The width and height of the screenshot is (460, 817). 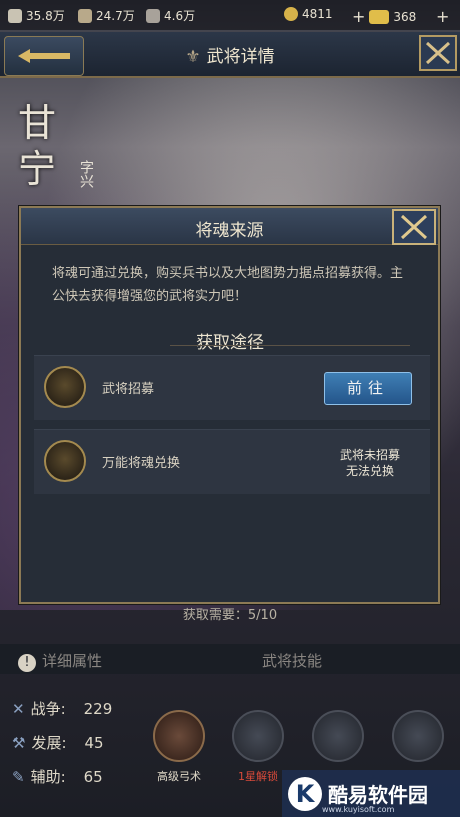 I want to click on stat-war: ✕ 战争: 229, so click(x=62, y=709).